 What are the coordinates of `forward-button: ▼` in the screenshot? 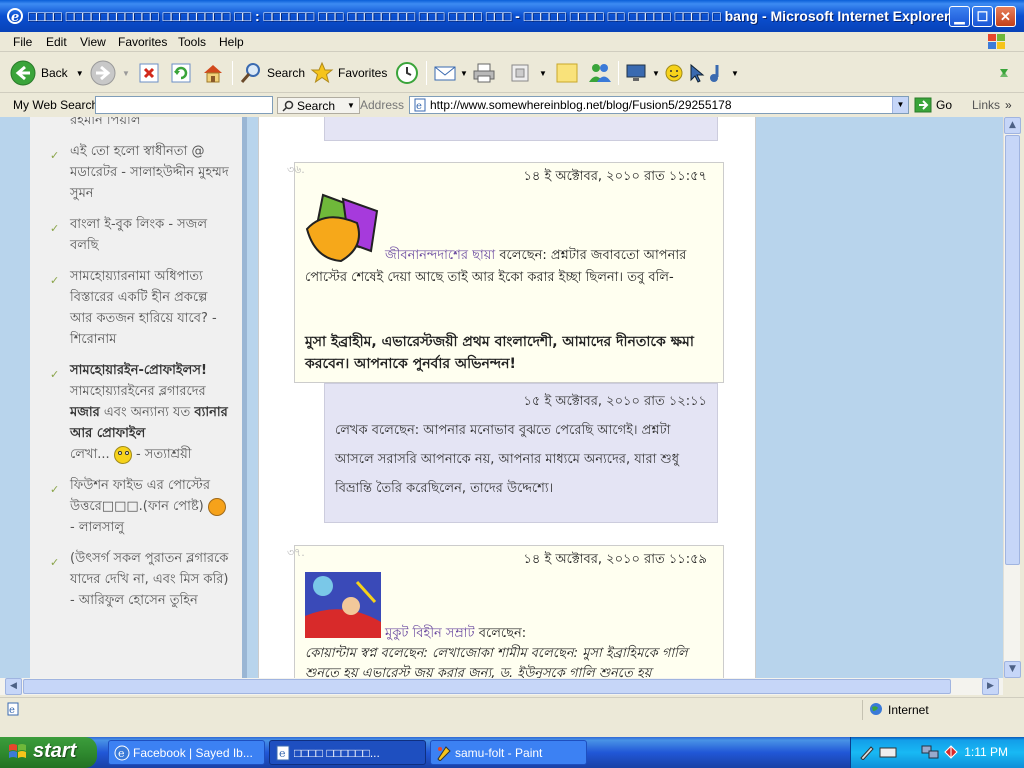 It's located at (110, 73).